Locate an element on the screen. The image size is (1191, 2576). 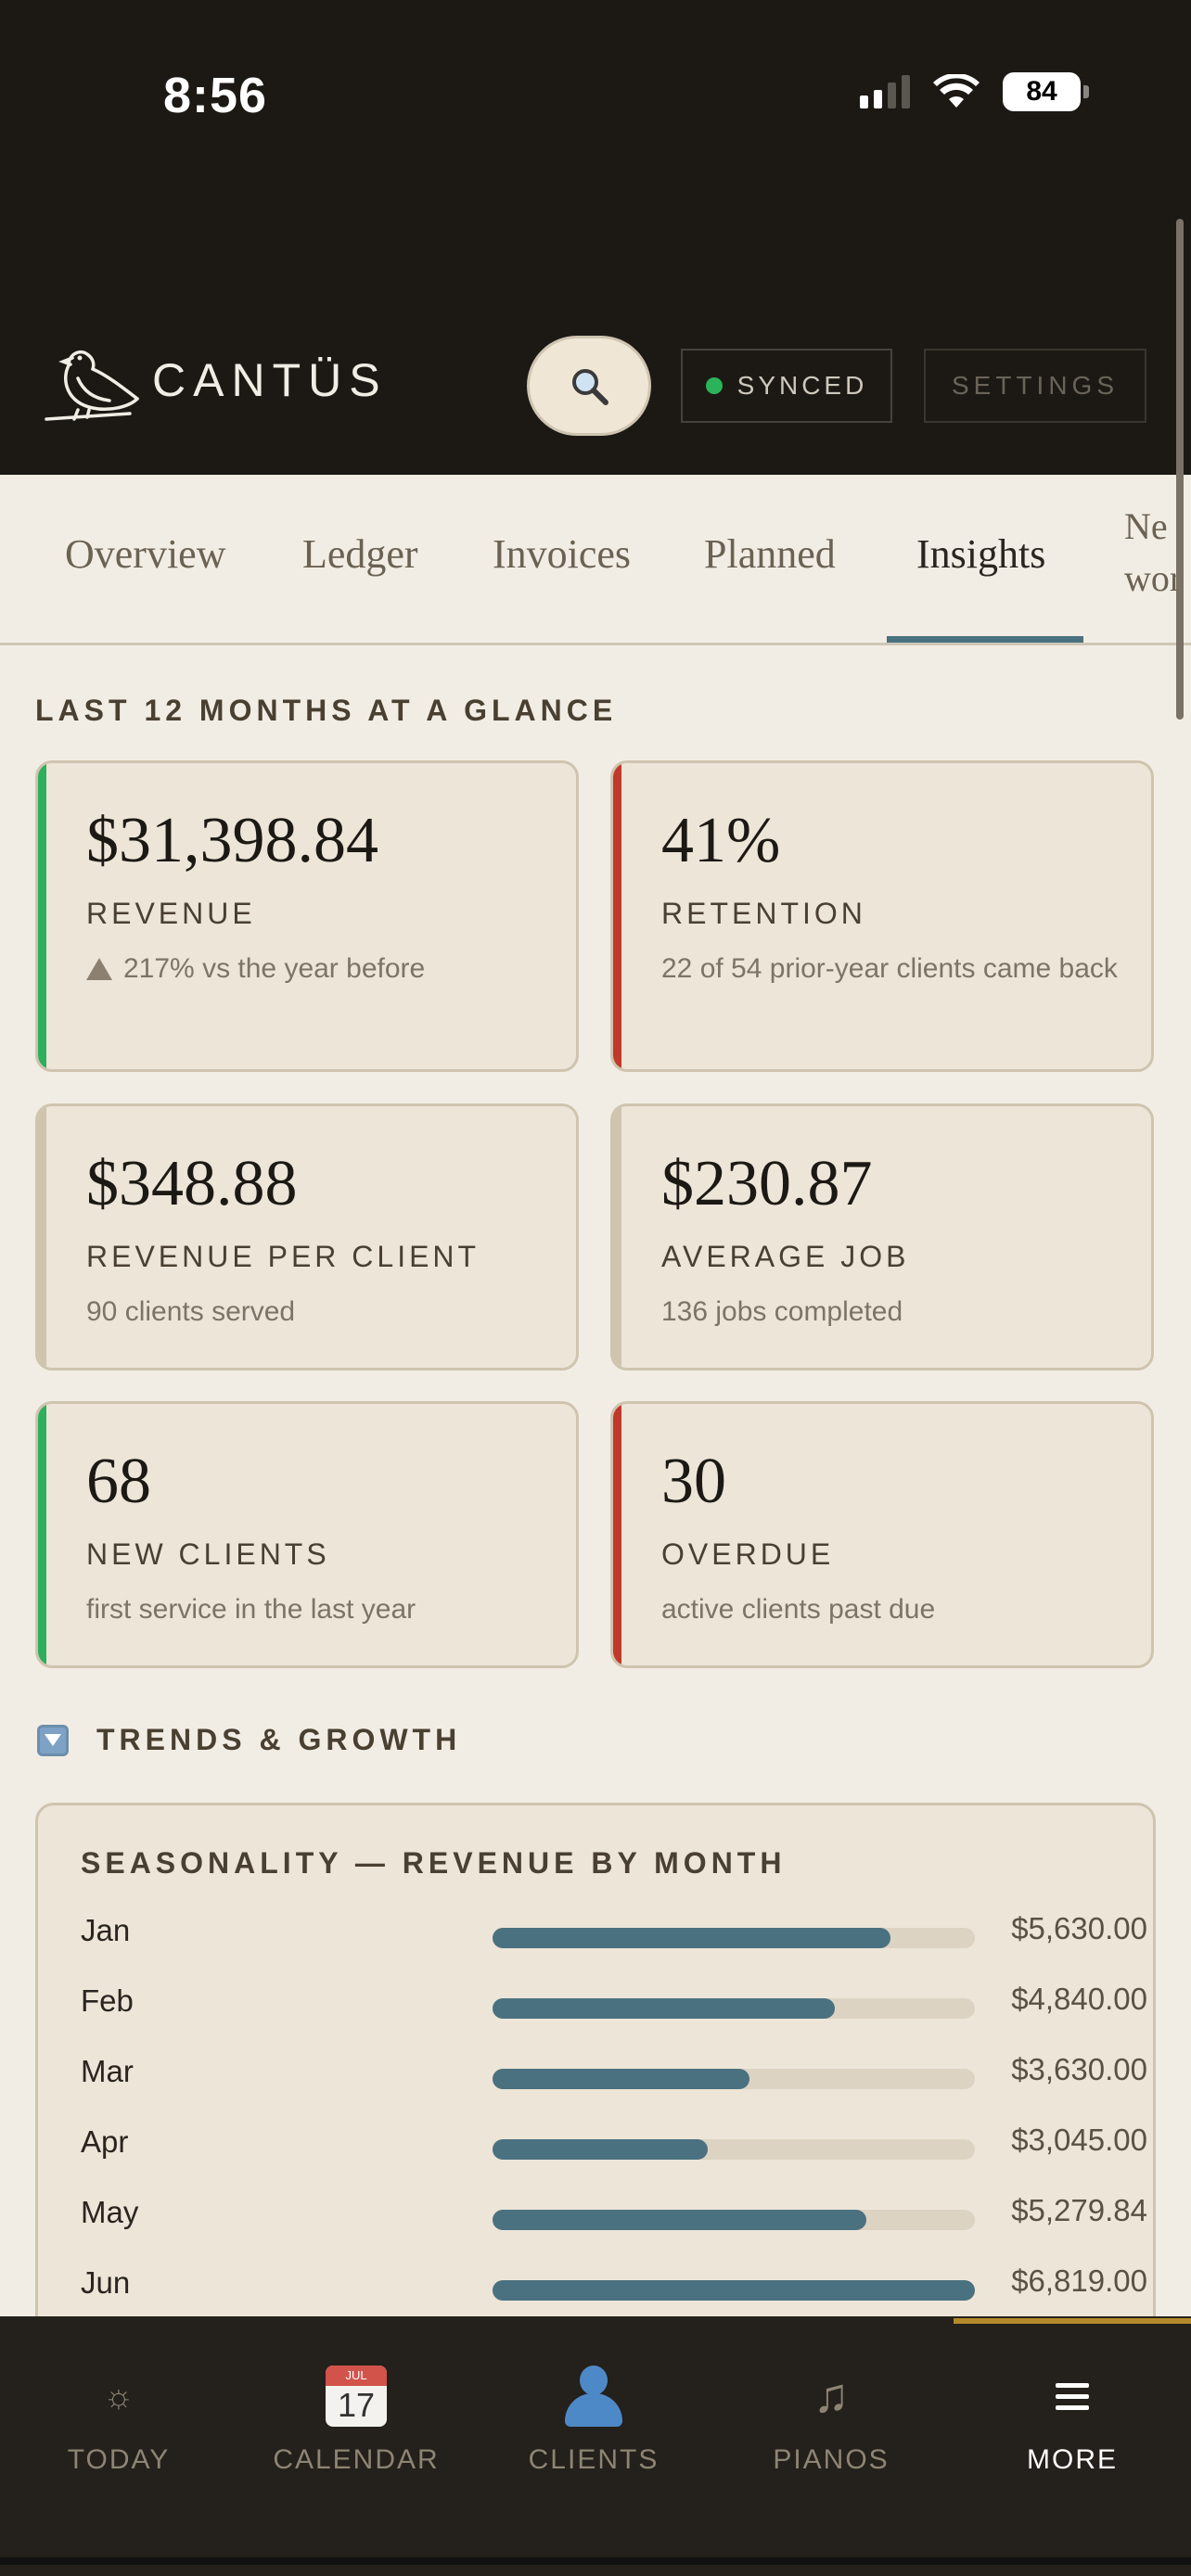
card-value: $31,398.84 is located at coordinates (232, 840).